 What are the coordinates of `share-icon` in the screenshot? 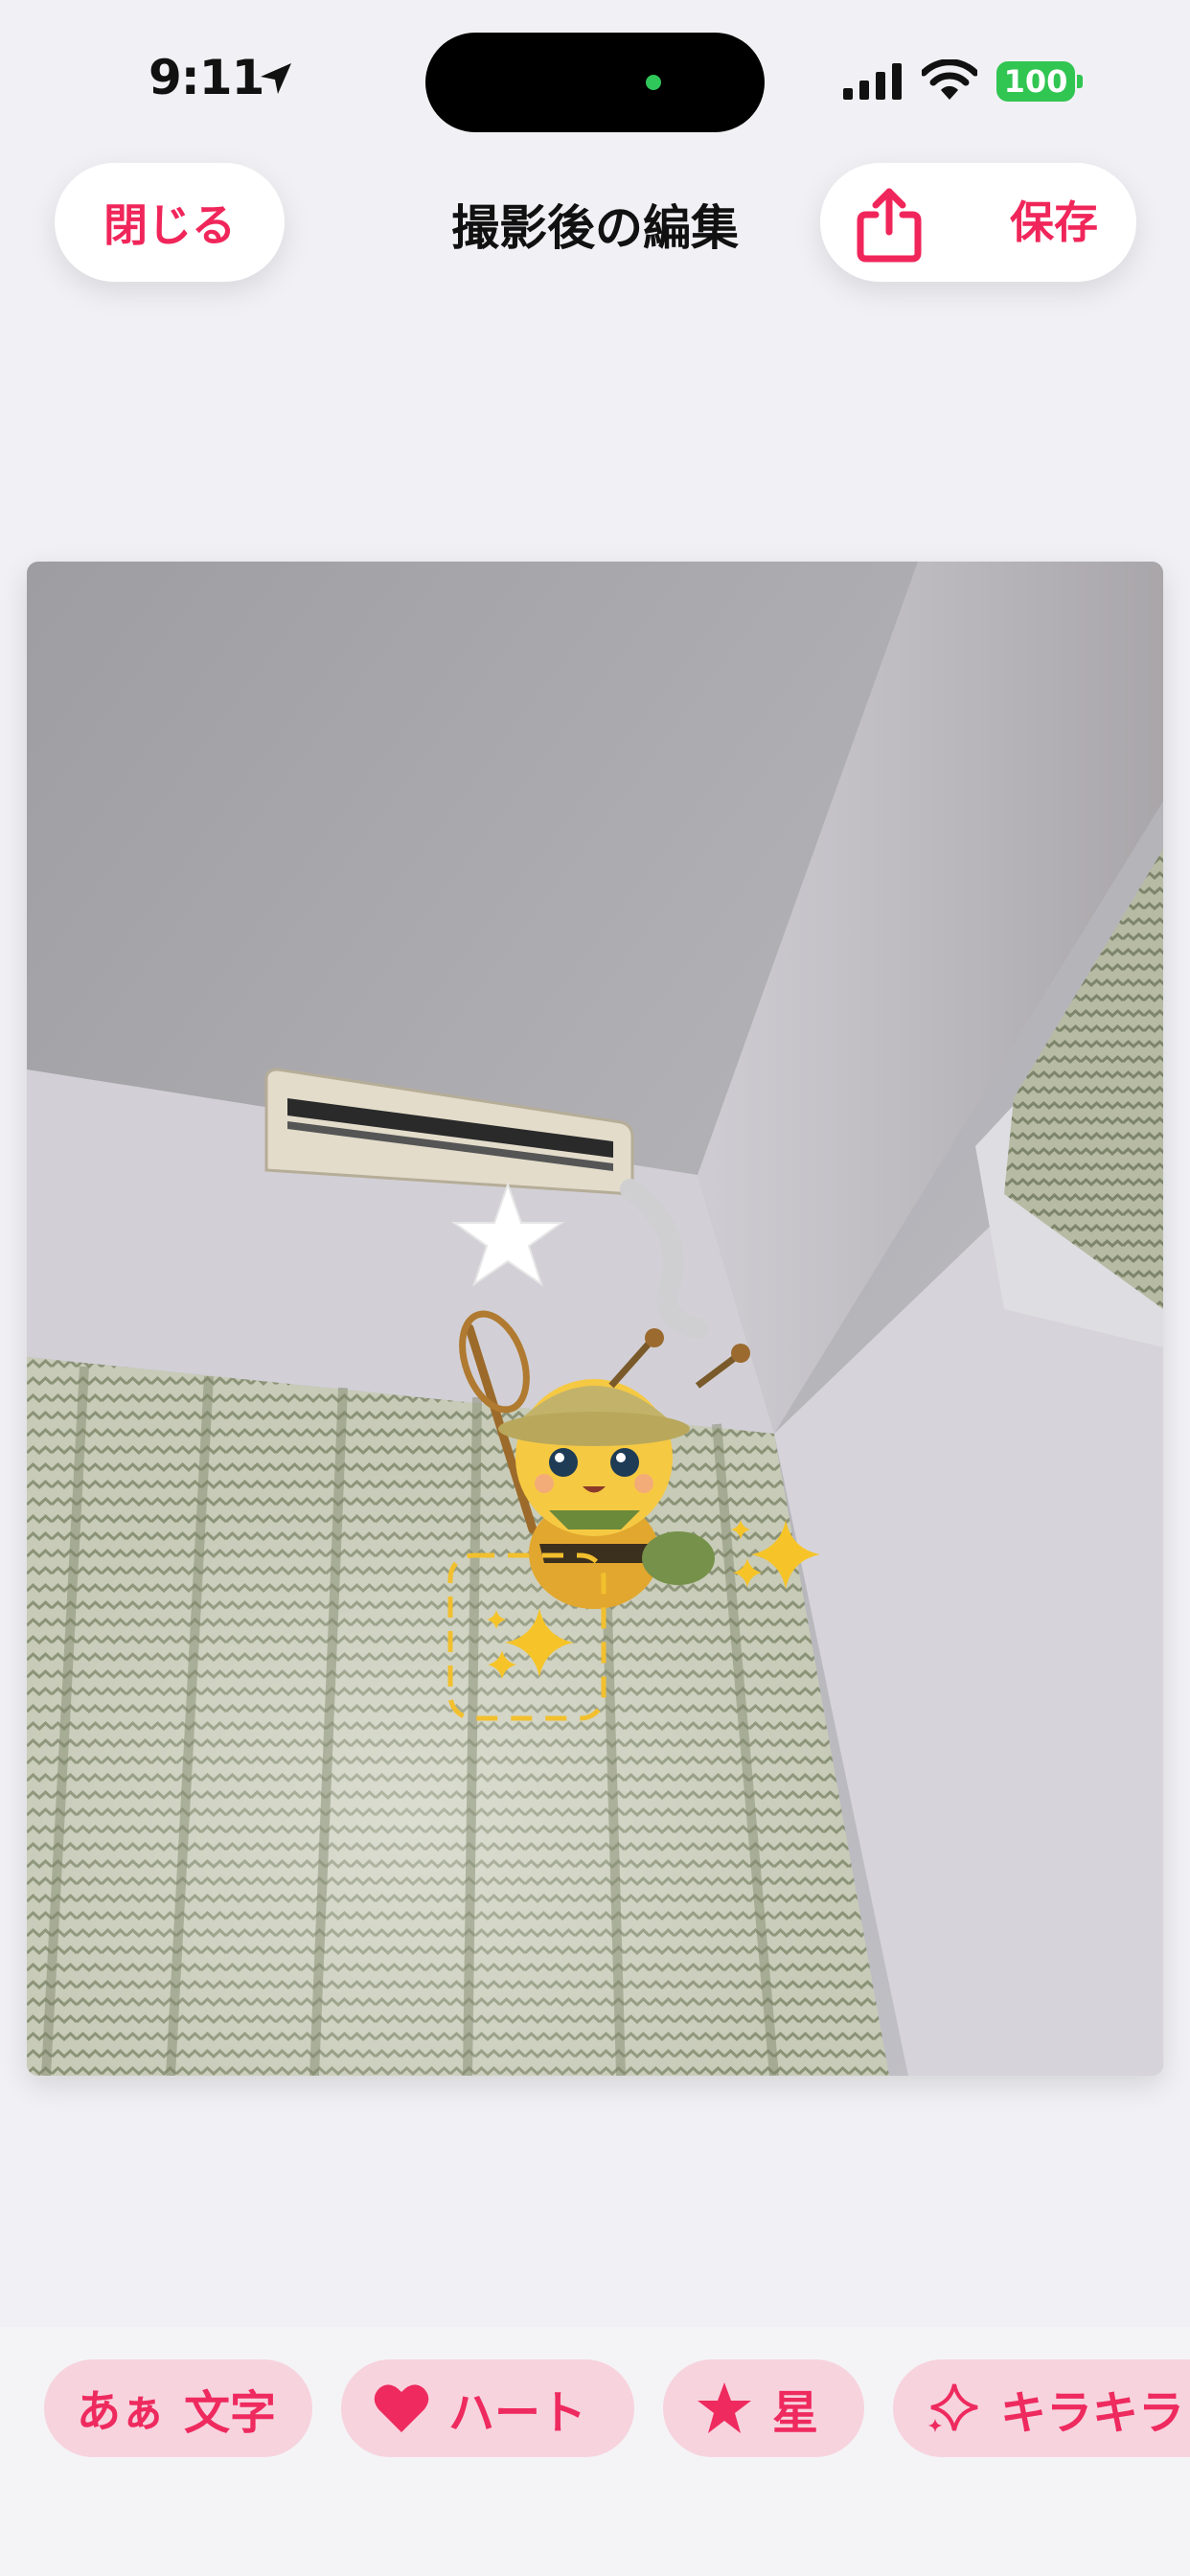 It's located at (889, 229).